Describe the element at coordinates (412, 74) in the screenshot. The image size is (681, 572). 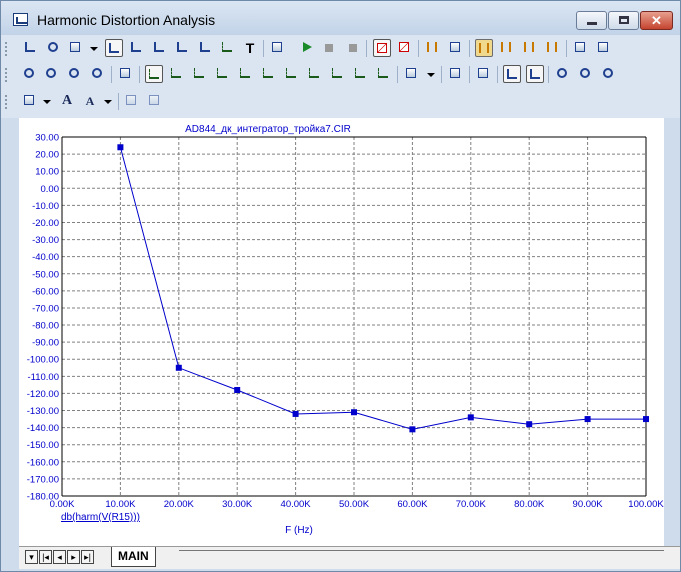
I see `clipboard-icon` at that location.